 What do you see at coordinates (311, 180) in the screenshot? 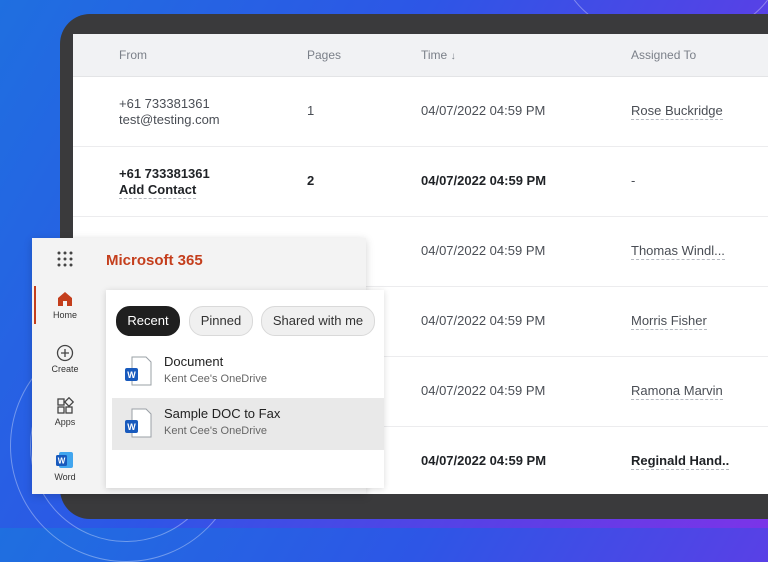
I see `pages-count: 2` at bounding box center [311, 180].